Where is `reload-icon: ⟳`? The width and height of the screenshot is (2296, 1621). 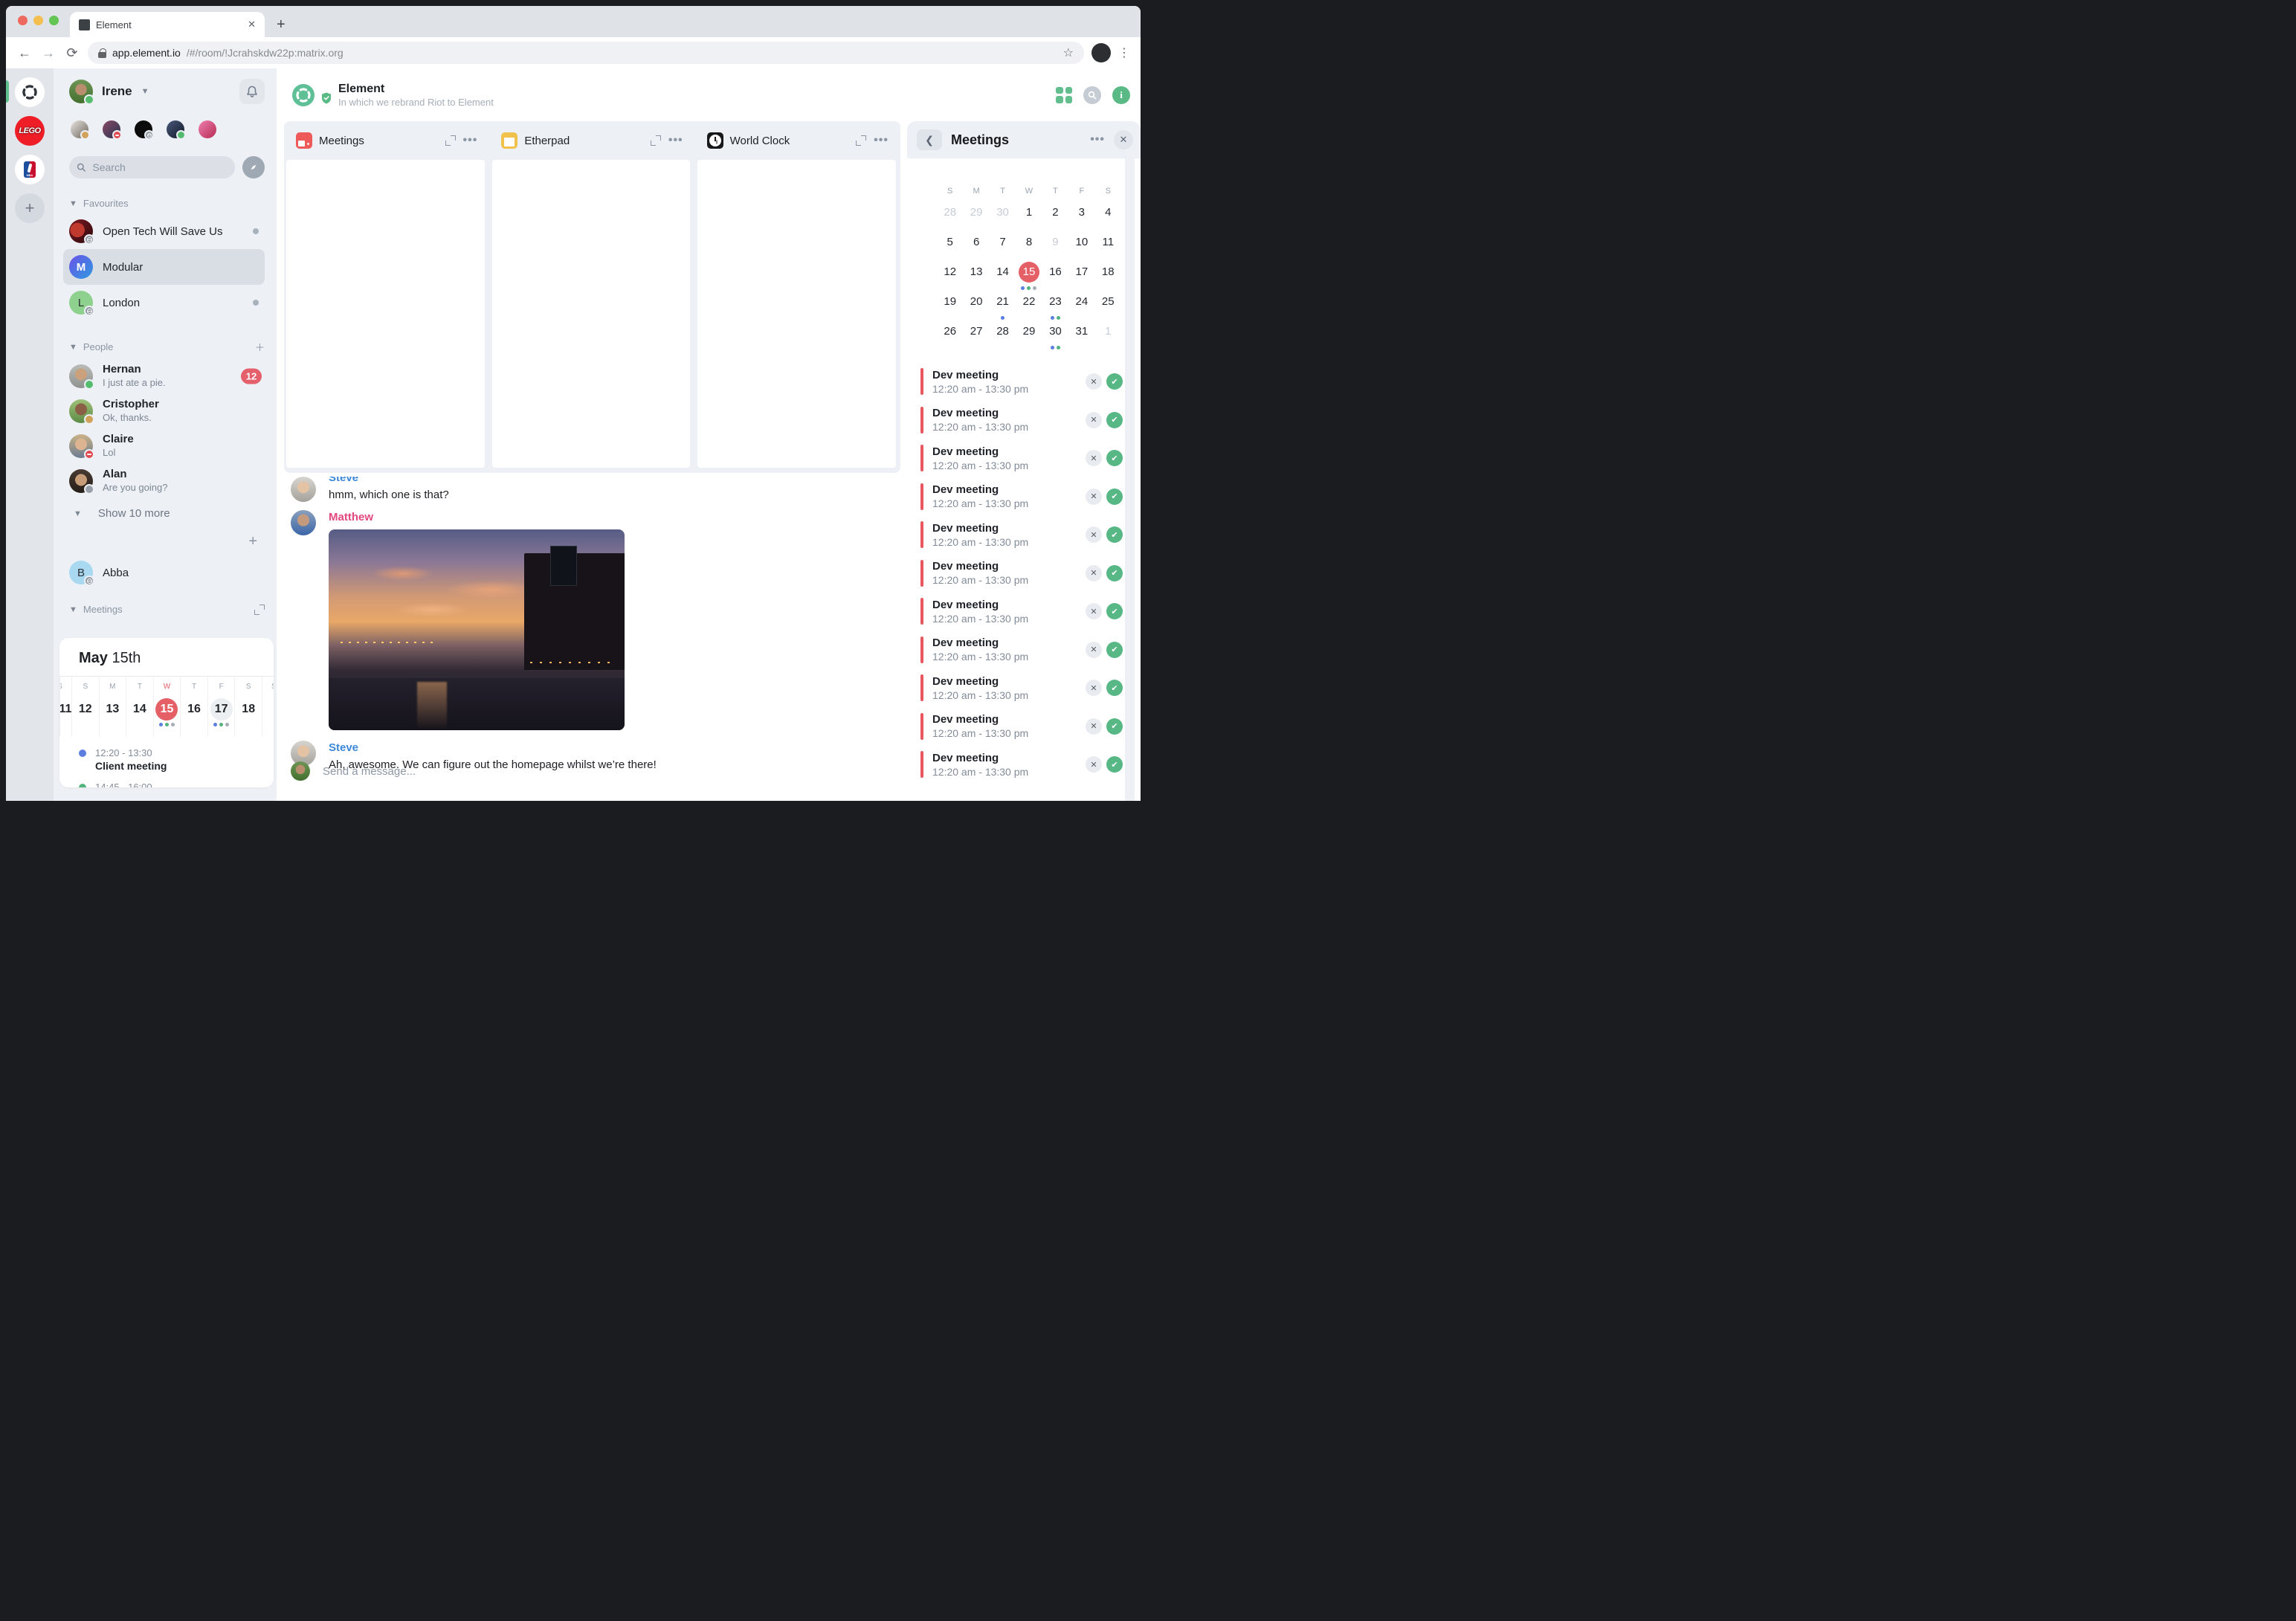
reload-icon: ⟳ is located at coordinates (72, 53).